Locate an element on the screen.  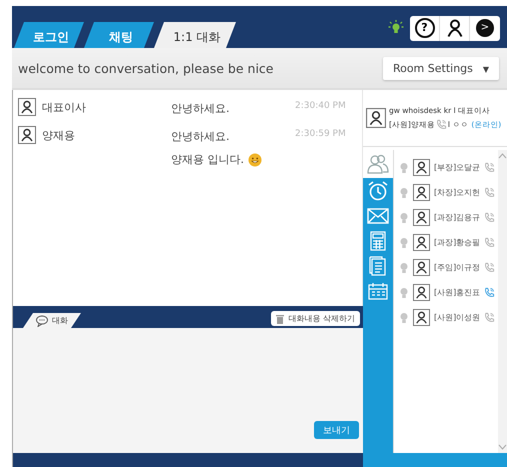
message-text: 양재용 입니다. is located at coordinates (207, 159).